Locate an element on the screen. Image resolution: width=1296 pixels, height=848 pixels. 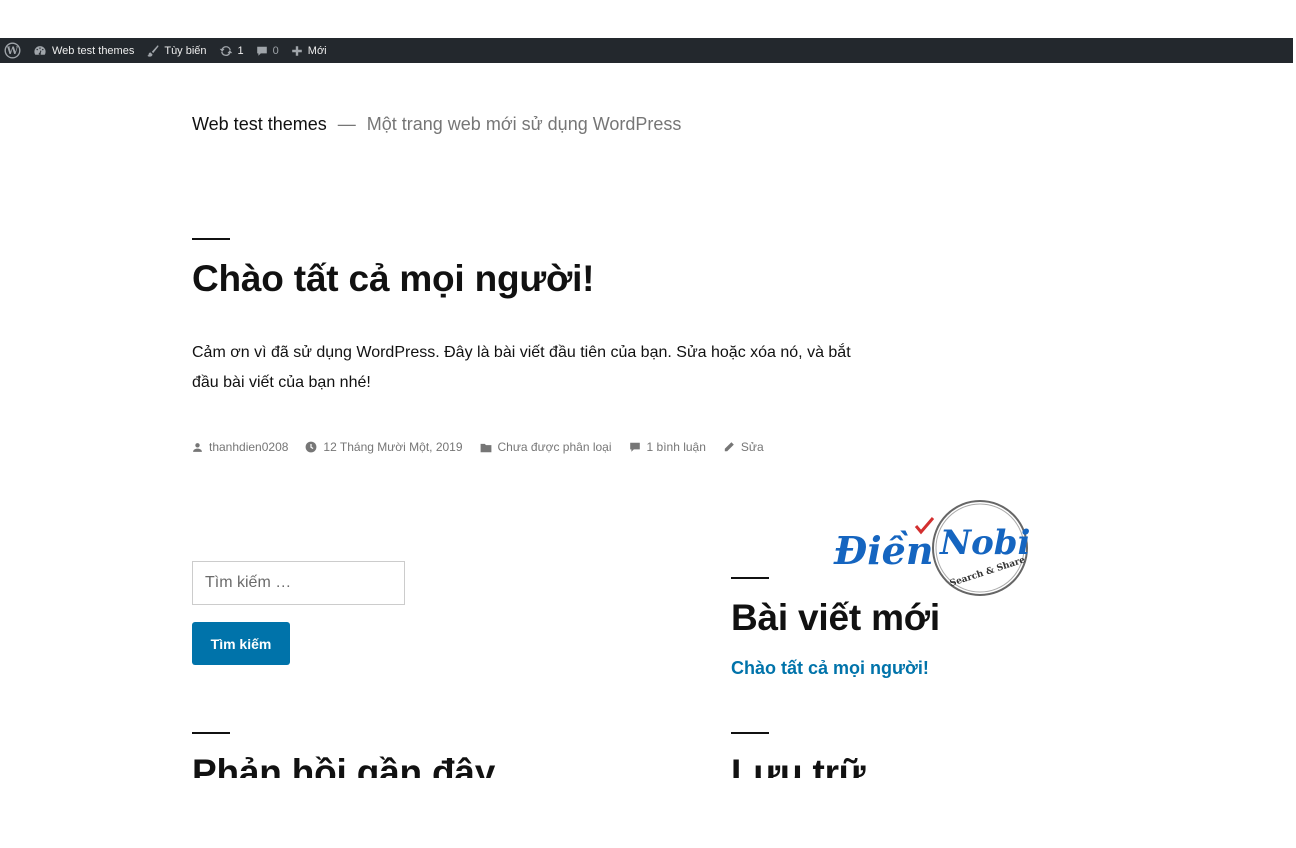
post-author: thanhdien0208 is located at coordinates (240, 447).